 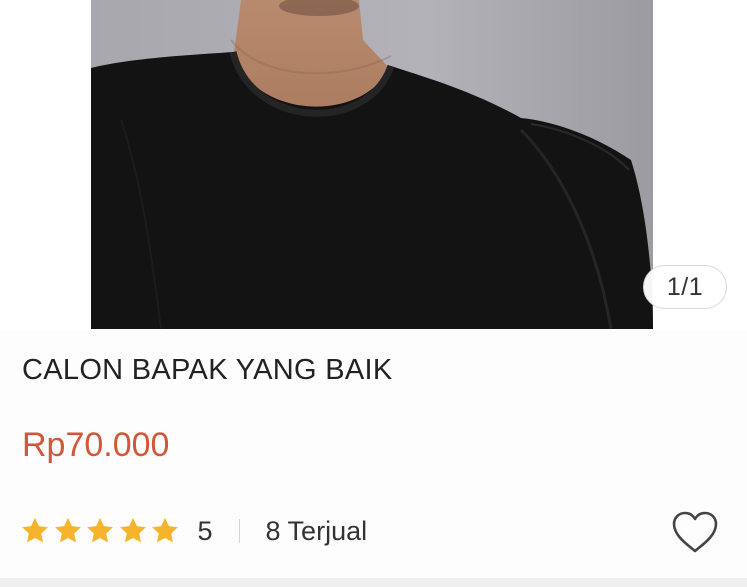 I want to click on heart-outline-icon, so click(x=695, y=532).